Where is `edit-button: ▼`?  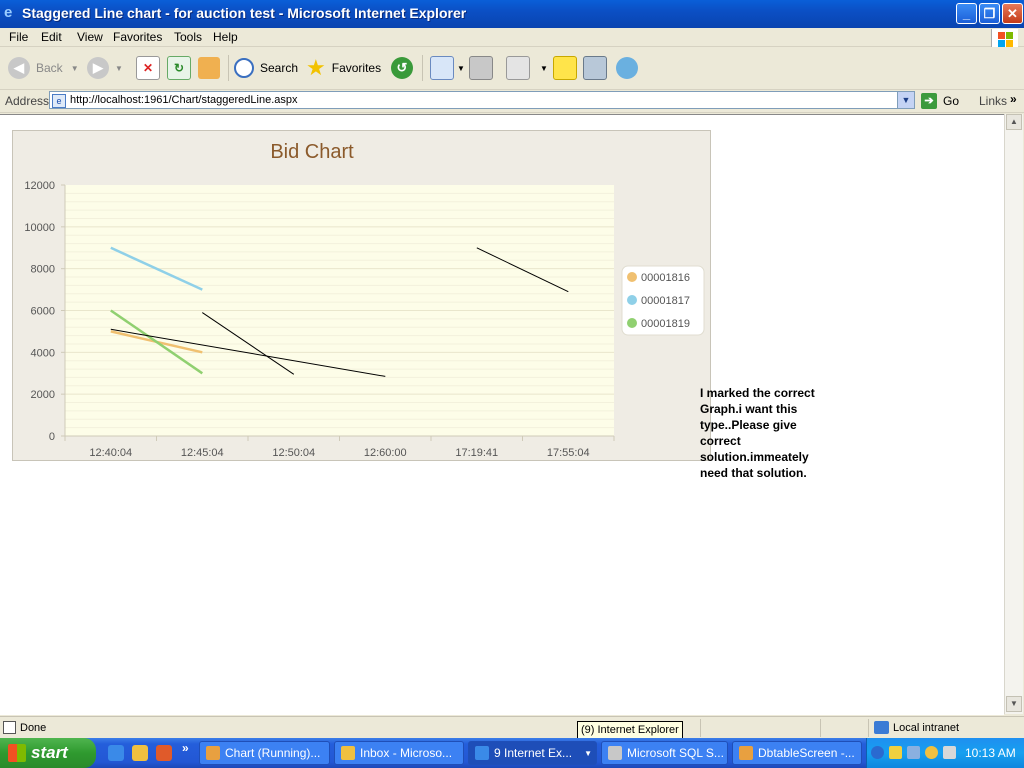
edit-button: ▼ is located at coordinates (527, 68).